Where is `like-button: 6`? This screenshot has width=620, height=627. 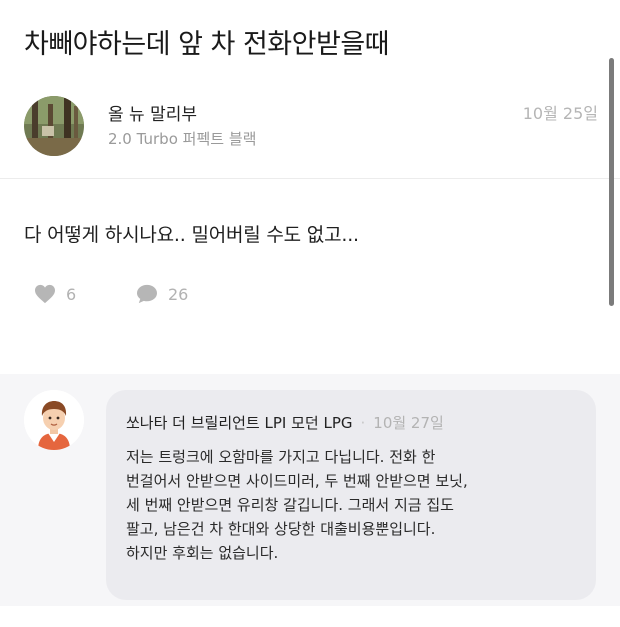 like-button: 6 is located at coordinates (55, 294).